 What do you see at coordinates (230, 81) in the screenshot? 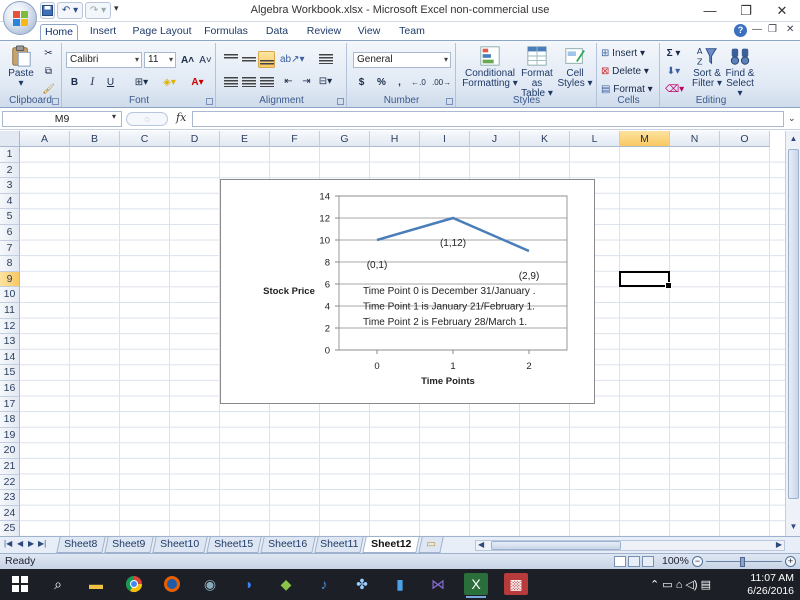
I see `align-left-icon` at bounding box center [230, 81].